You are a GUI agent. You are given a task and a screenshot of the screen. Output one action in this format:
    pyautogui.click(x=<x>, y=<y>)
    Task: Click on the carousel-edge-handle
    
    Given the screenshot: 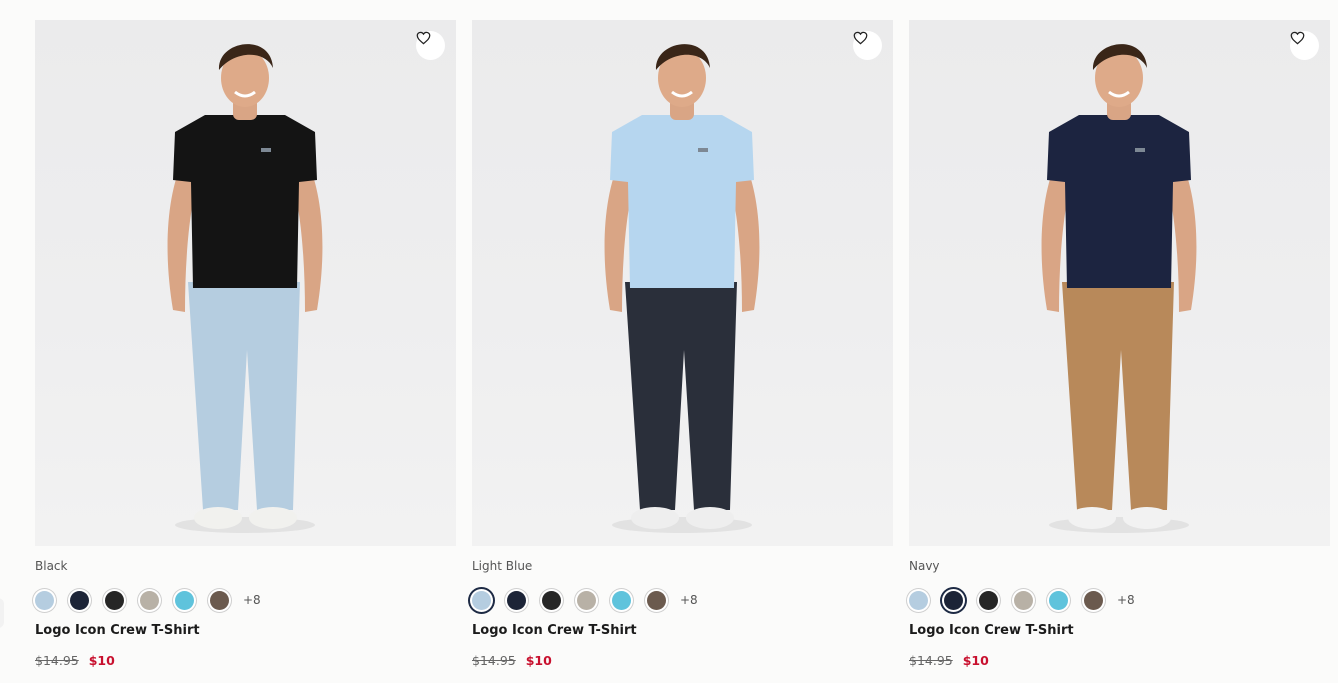 What is the action you would take?
    pyautogui.click(x=2, y=613)
    